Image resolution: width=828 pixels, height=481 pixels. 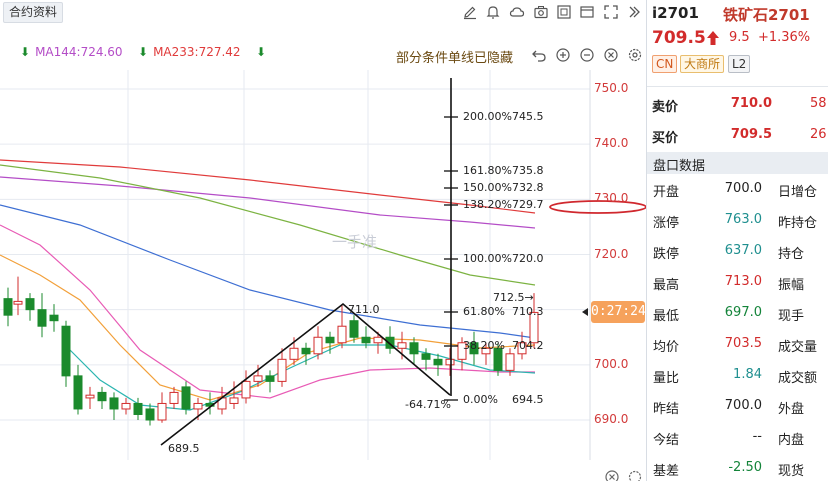 What do you see at coordinates (743, 281) in the screenshot?
I see `market-data-value: 713.0` at bounding box center [743, 281].